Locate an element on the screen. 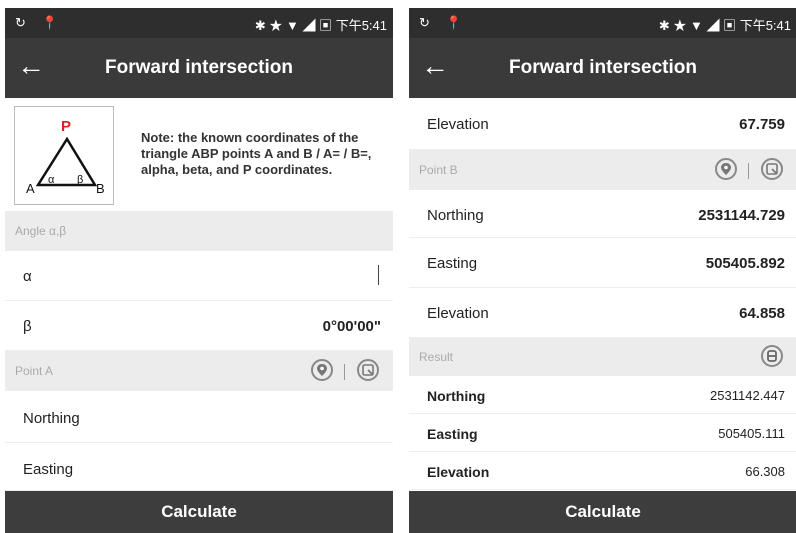 This screenshot has height=533, width=796. elevation-value: 64.858 is located at coordinates (762, 313).